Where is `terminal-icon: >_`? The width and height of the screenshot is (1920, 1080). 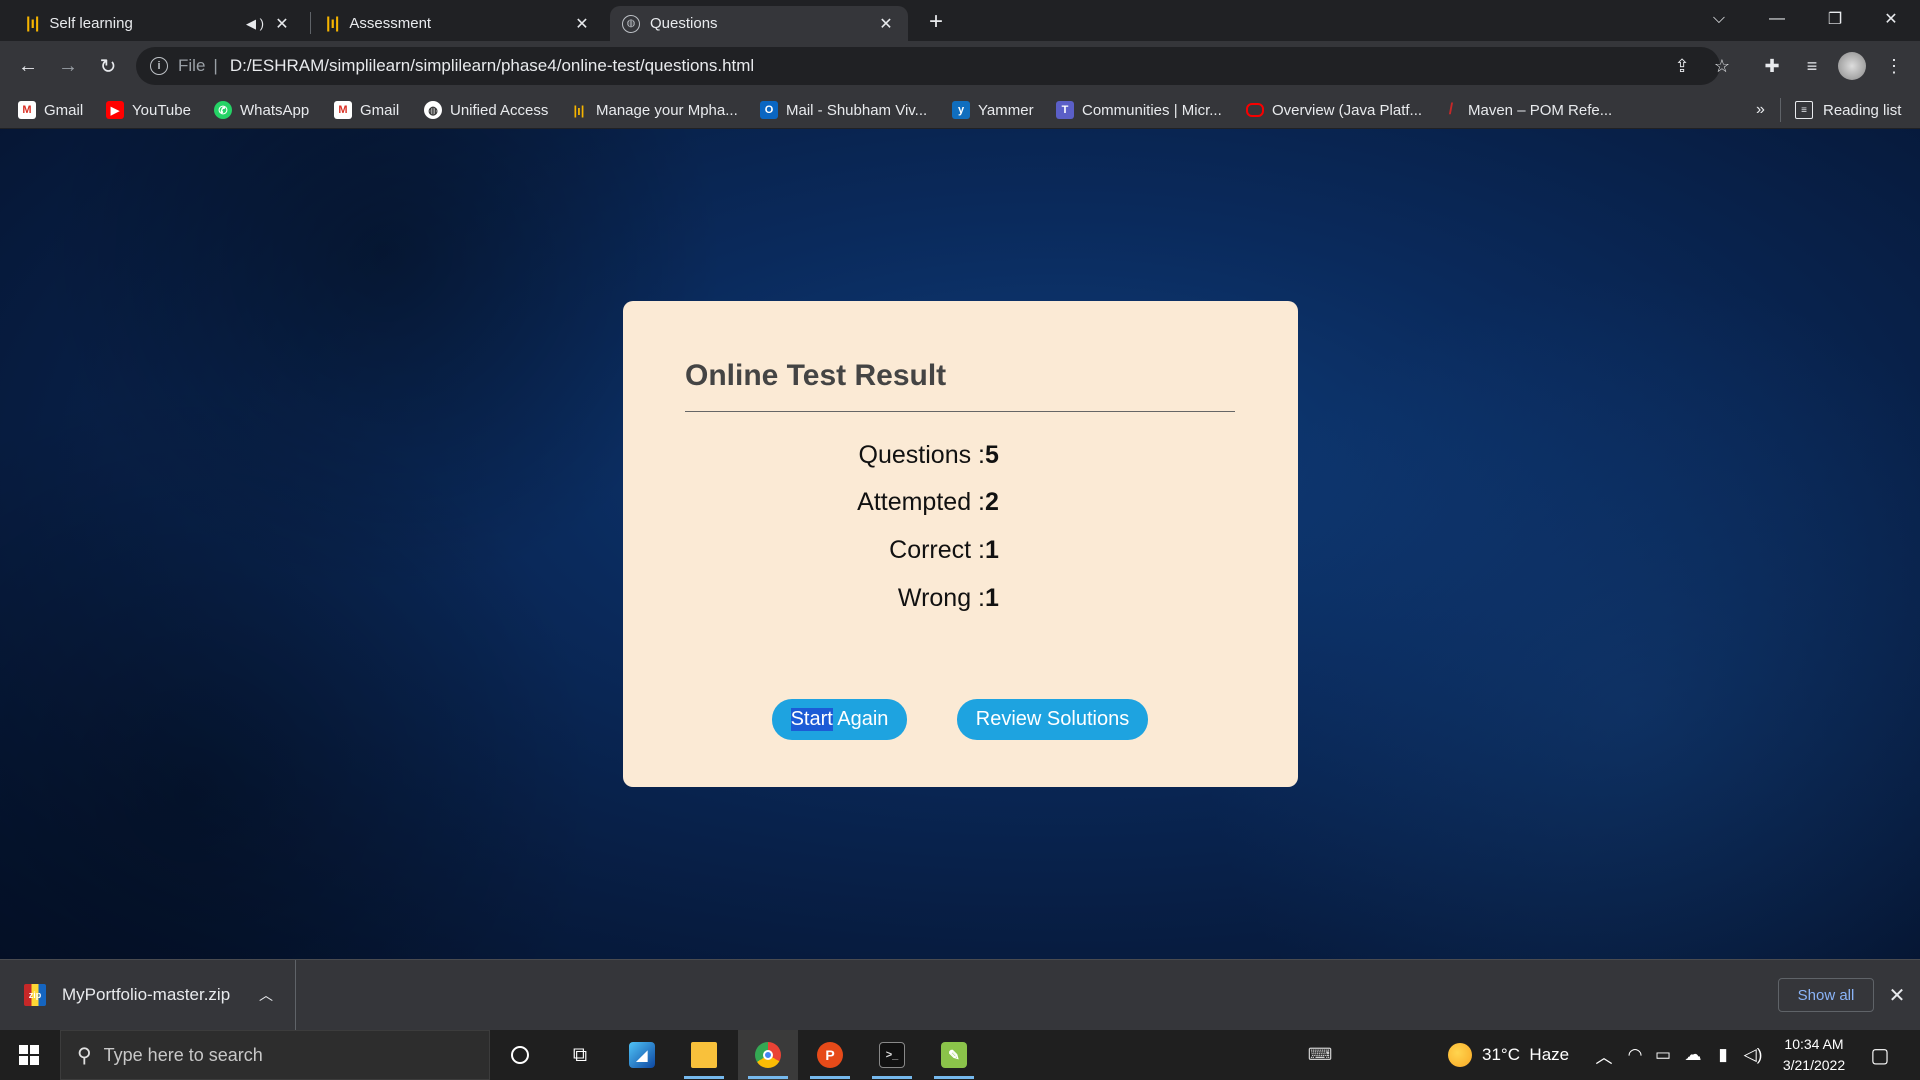 terminal-icon: >_ is located at coordinates (892, 1055).